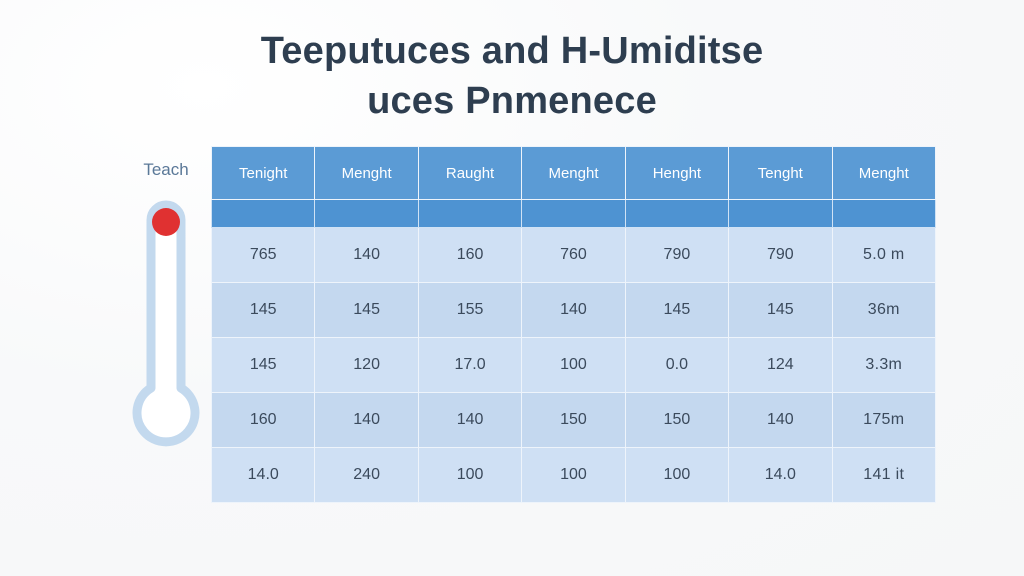 Image resolution: width=1024 pixels, height=576 pixels. I want to click on cell-r3c1: 140, so click(366, 420).